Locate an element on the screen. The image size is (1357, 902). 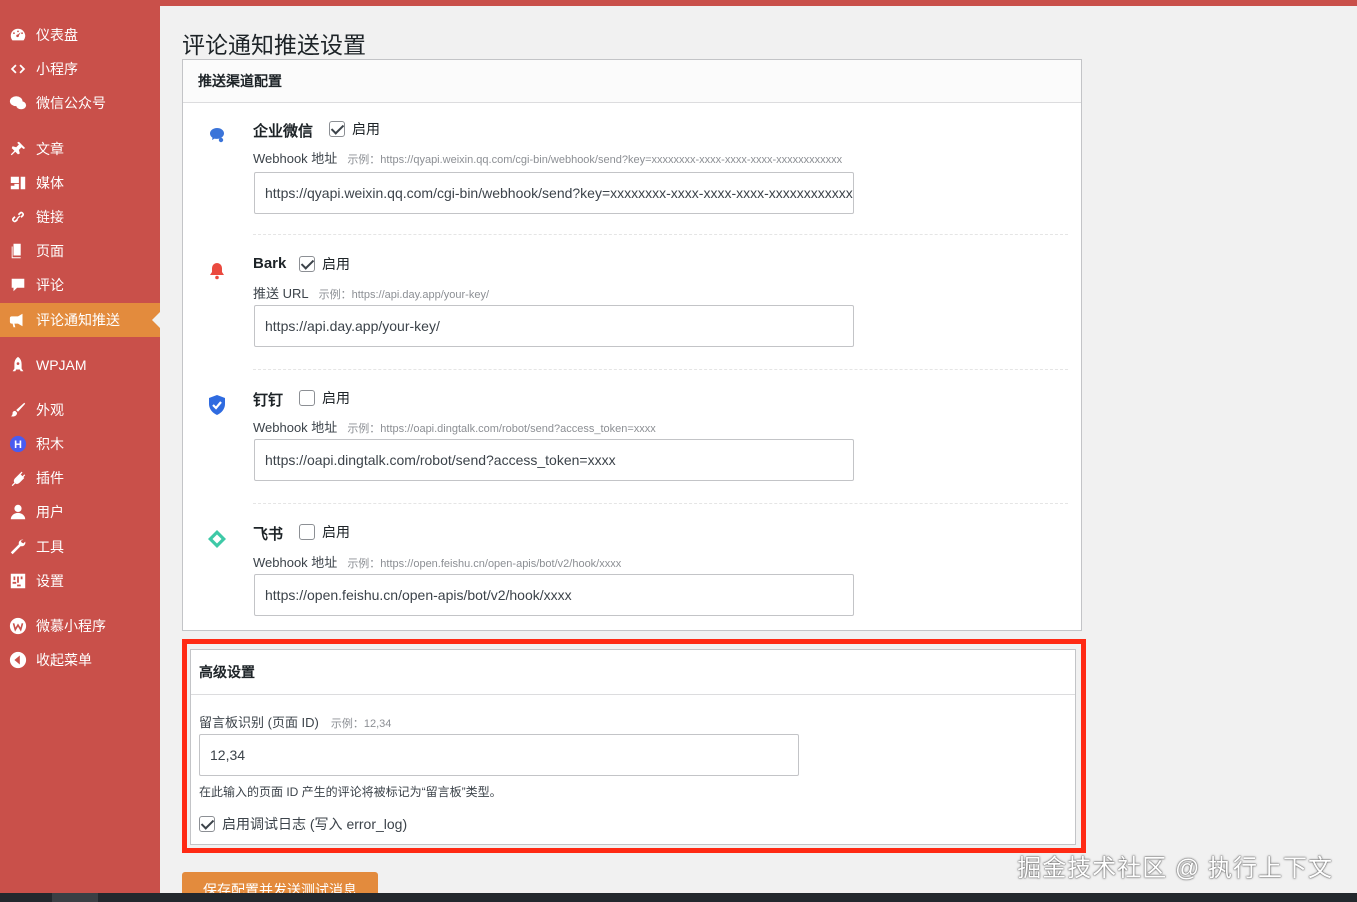
sidebar-item-label: 评论 is located at coordinates (50, 285).